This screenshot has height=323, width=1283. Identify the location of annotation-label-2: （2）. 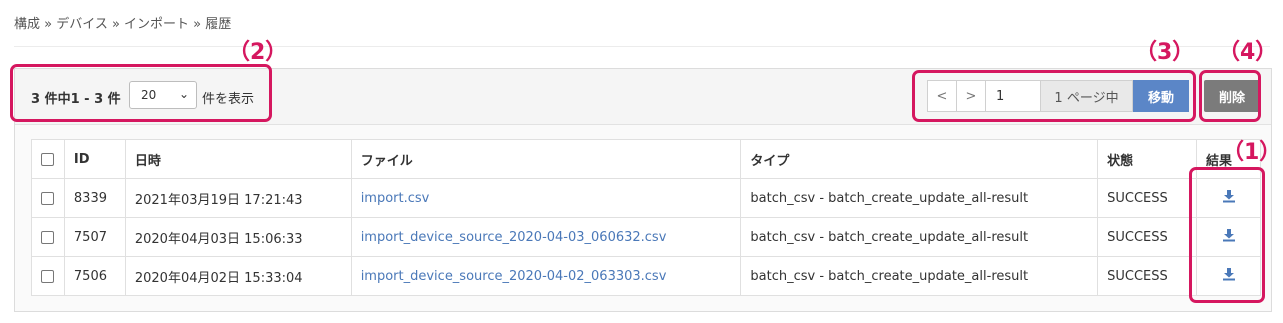
(258, 52).